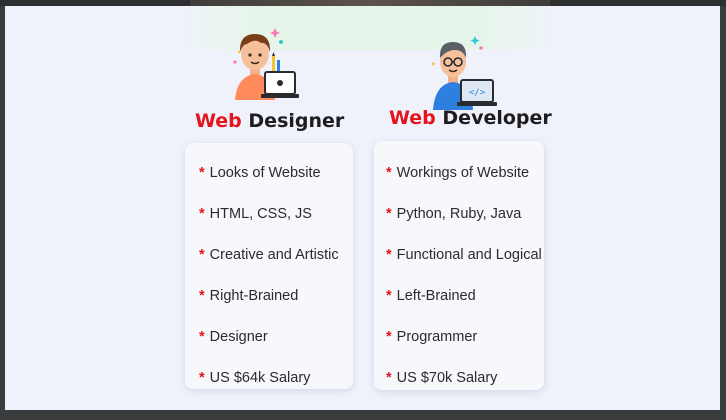 This screenshot has width=726, height=420. I want to click on developer-title-rest: Developer, so click(497, 118).